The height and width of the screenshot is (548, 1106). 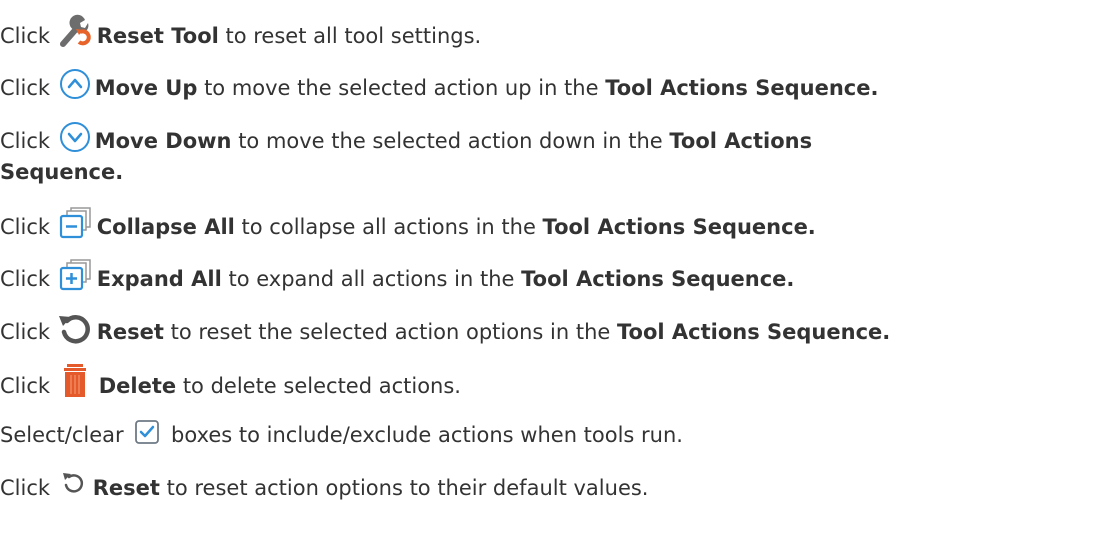 What do you see at coordinates (450, 141) in the screenshot?
I see `line-text: to move the selected action down in the` at bounding box center [450, 141].